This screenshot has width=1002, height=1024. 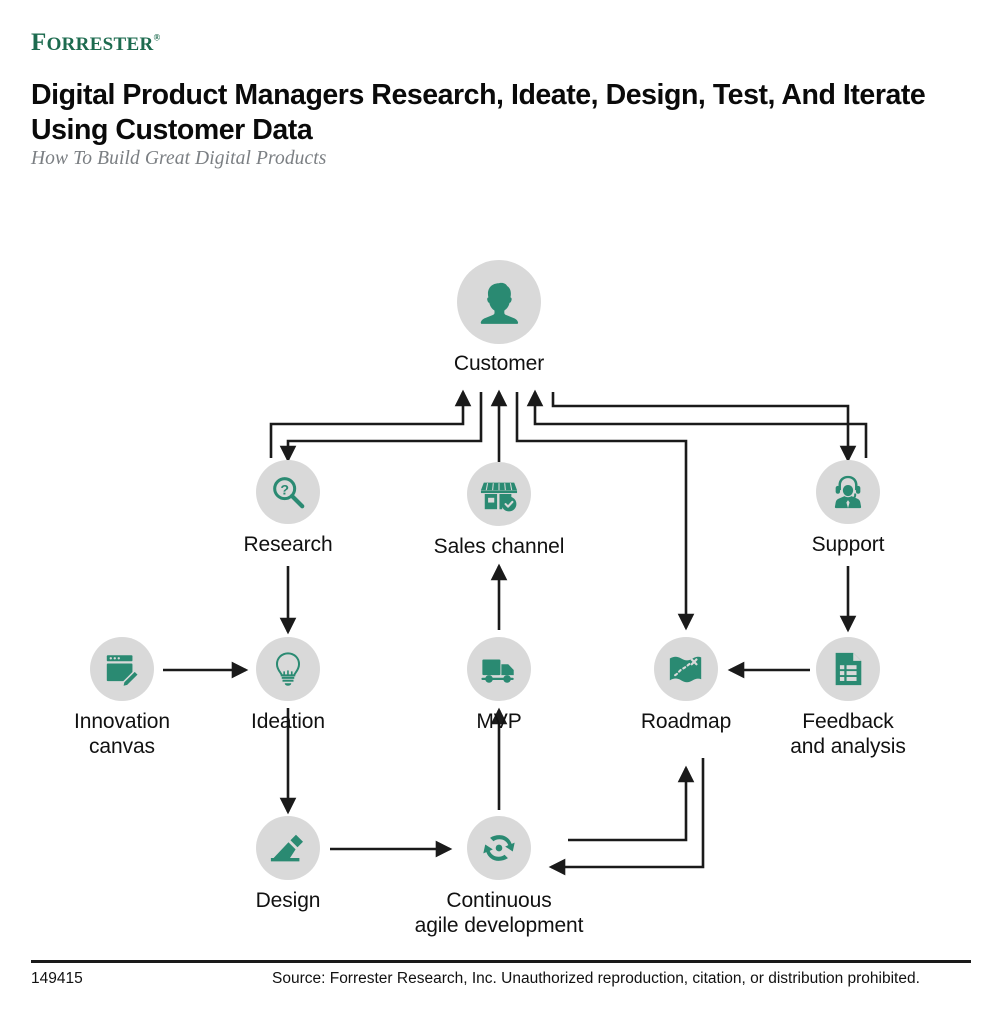 I want to click on node-label: Innovation canvas, so click(x=122, y=734).